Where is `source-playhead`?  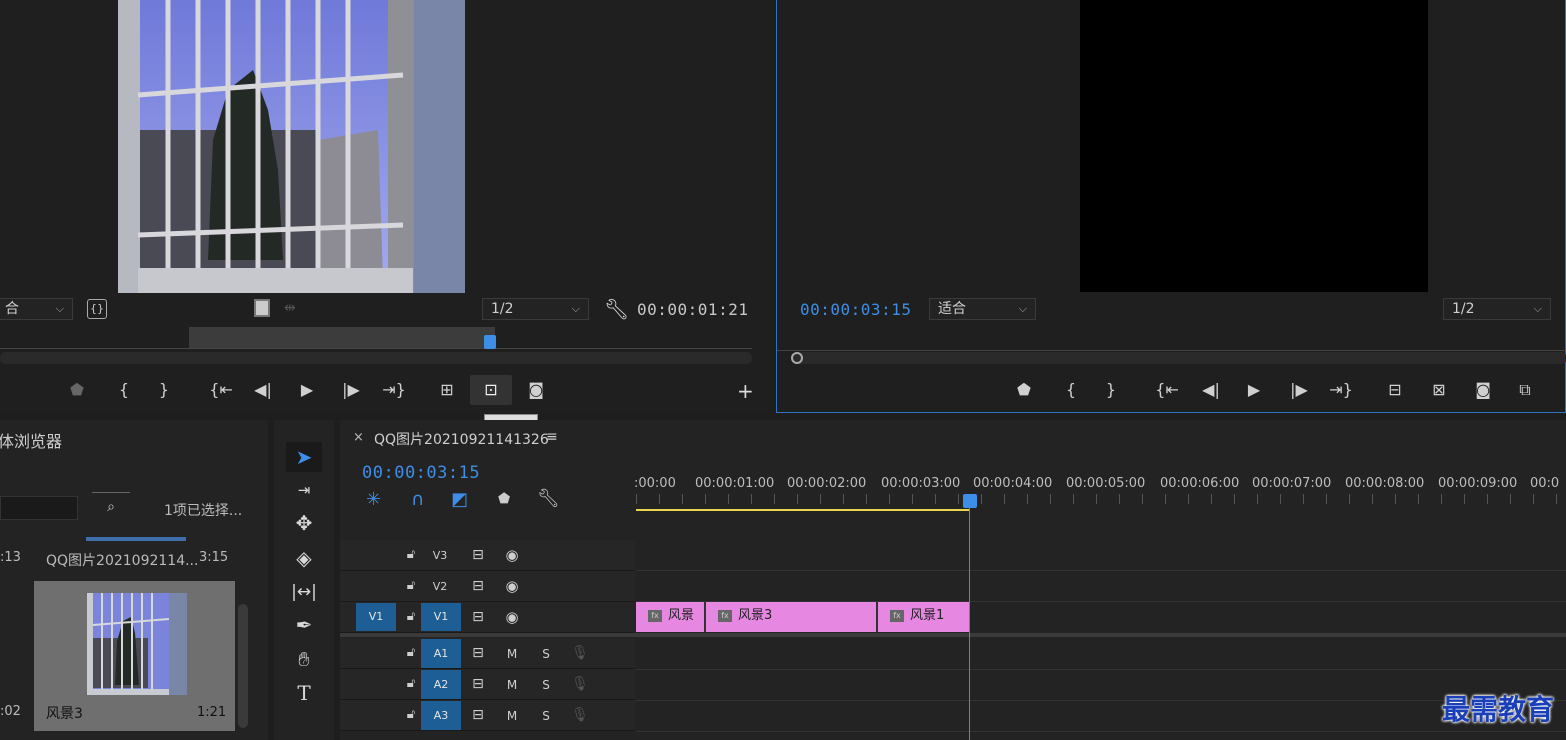
source-playhead is located at coordinates (490, 342).